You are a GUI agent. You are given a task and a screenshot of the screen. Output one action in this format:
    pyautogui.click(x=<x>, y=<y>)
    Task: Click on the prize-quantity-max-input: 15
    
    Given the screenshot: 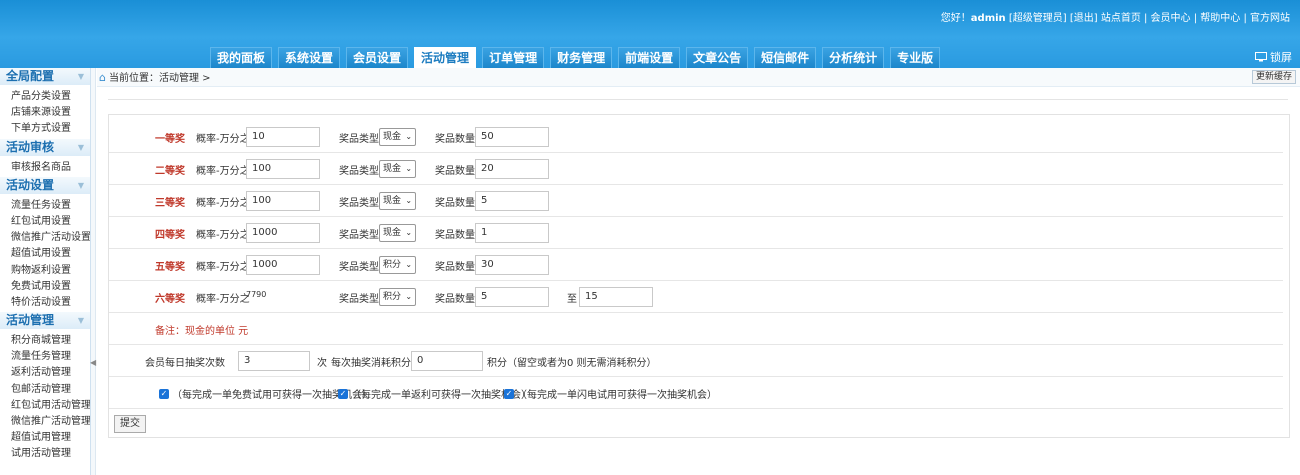 What is the action you would take?
    pyautogui.click(x=616, y=297)
    